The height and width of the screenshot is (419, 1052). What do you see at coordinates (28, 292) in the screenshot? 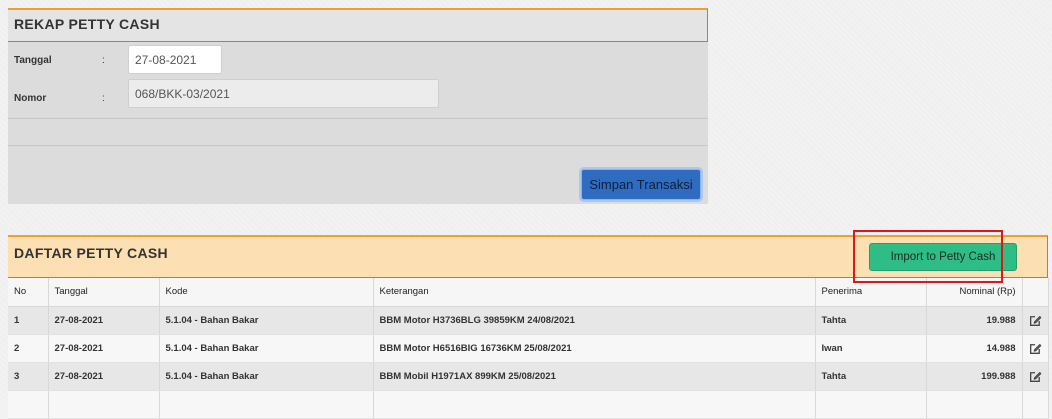
I see `col-no: No` at bounding box center [28, 292].